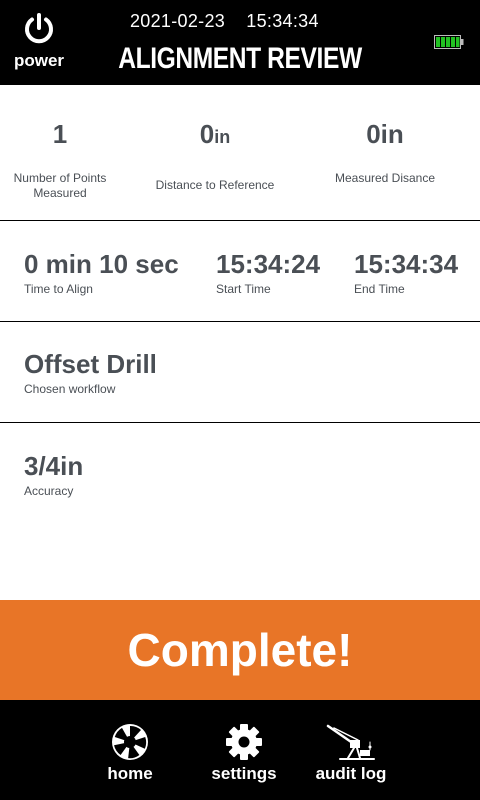 The image size is (480, 800). What do you see at coordinates (130, 742) in the screenshot?
I see `aperture-home-icon` at bounding box center [130, 742].